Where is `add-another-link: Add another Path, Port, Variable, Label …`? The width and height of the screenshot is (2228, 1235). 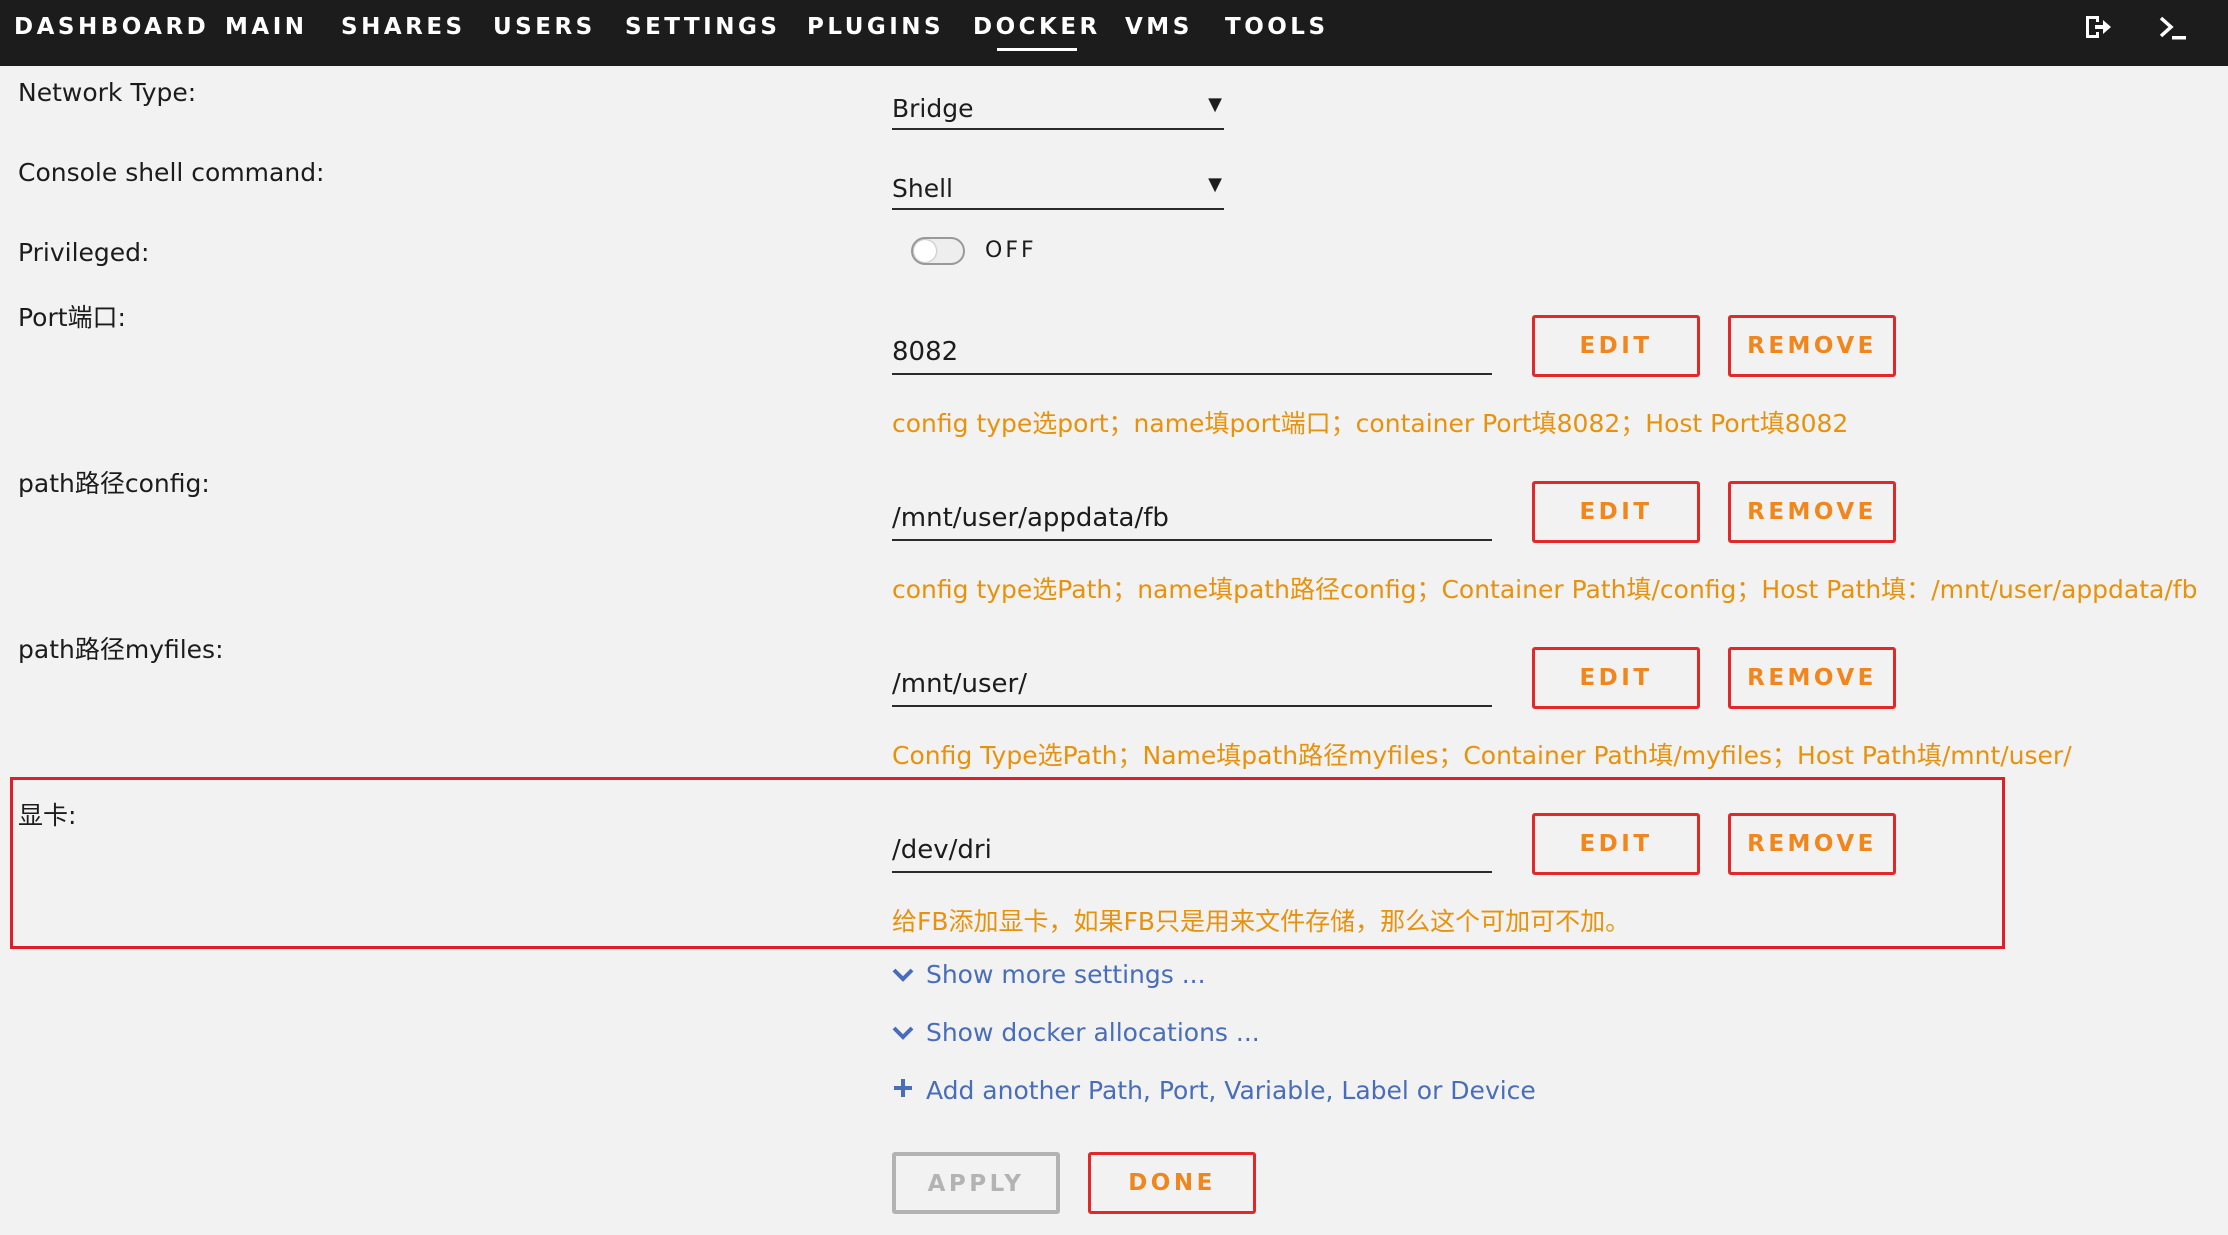 add-another-link: Add another Path, Port, Variable, Label … is located at coordinates (1214, 1090).